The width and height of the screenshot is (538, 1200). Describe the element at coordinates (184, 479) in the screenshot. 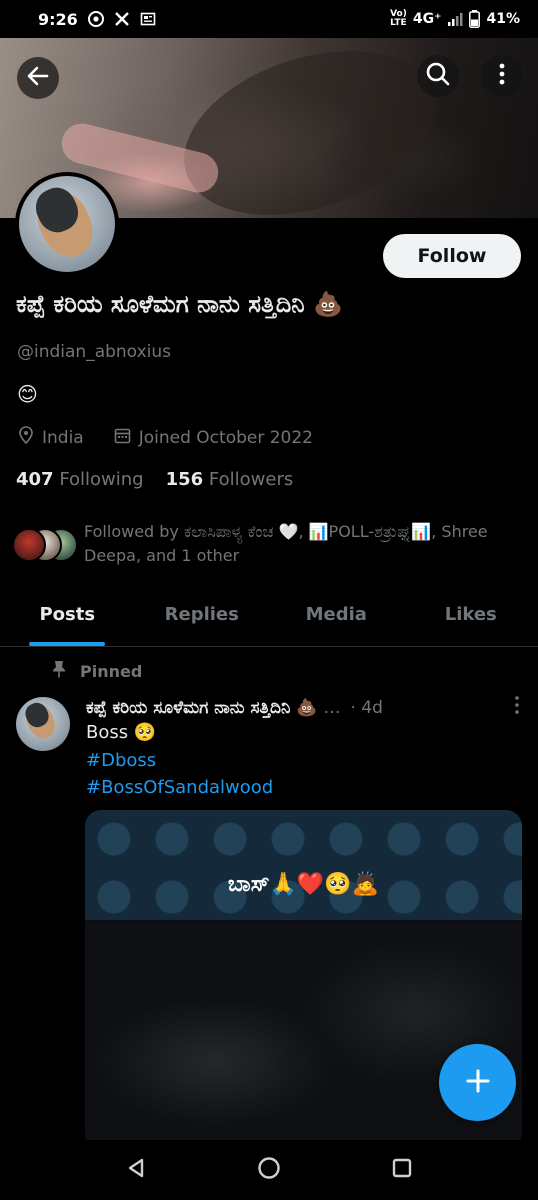

I see `followers-count: 156` at that location.